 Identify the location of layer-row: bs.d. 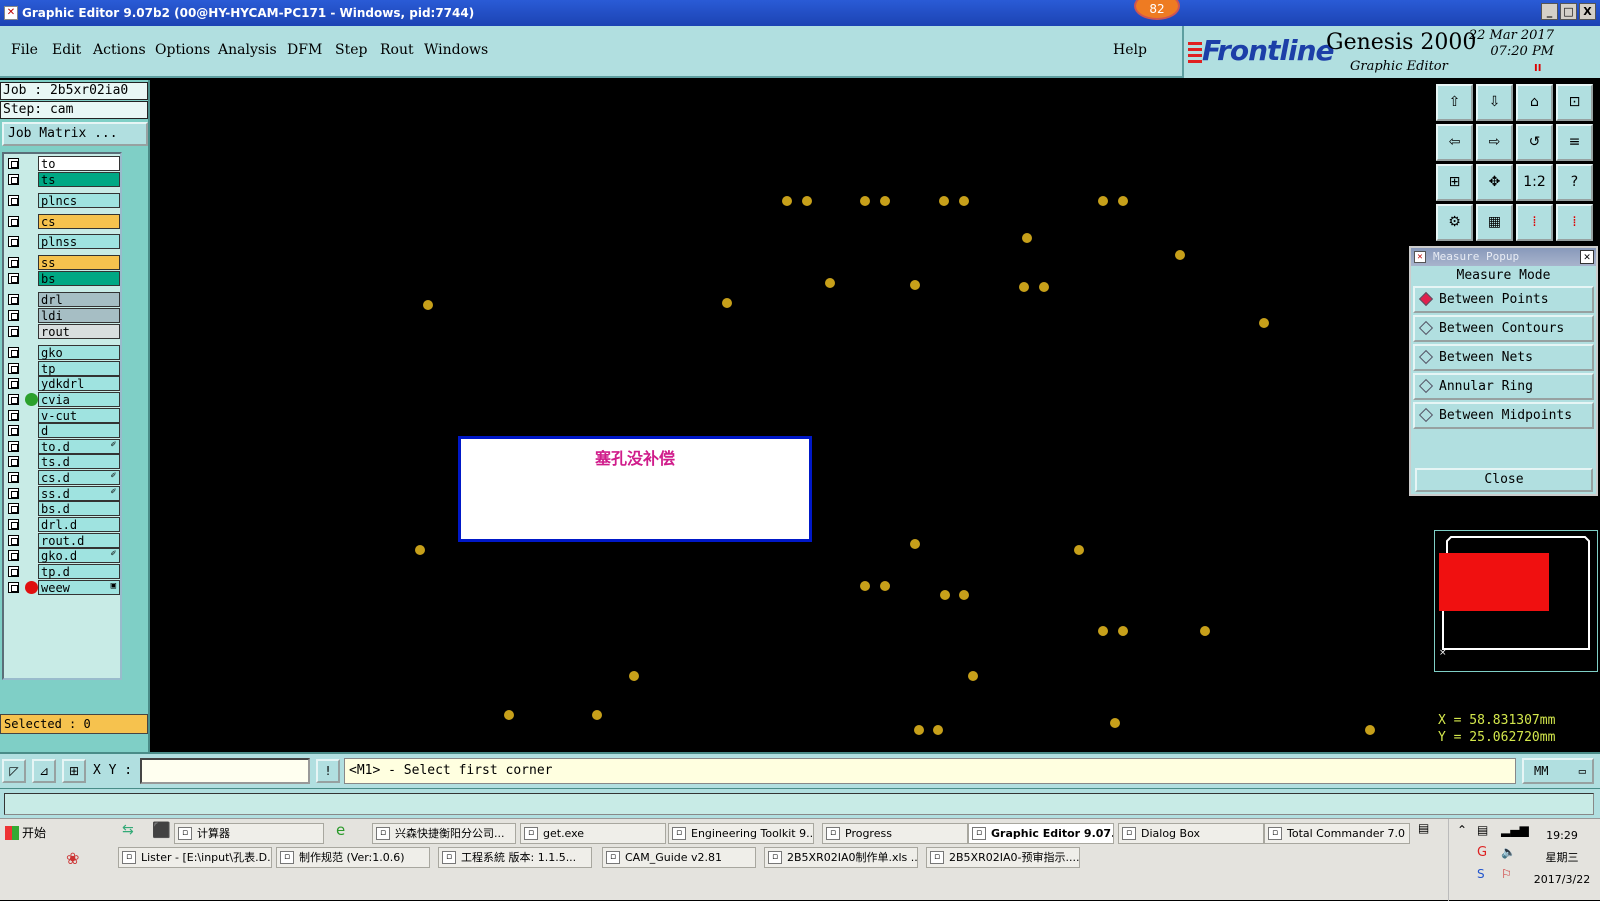
(63, 508).